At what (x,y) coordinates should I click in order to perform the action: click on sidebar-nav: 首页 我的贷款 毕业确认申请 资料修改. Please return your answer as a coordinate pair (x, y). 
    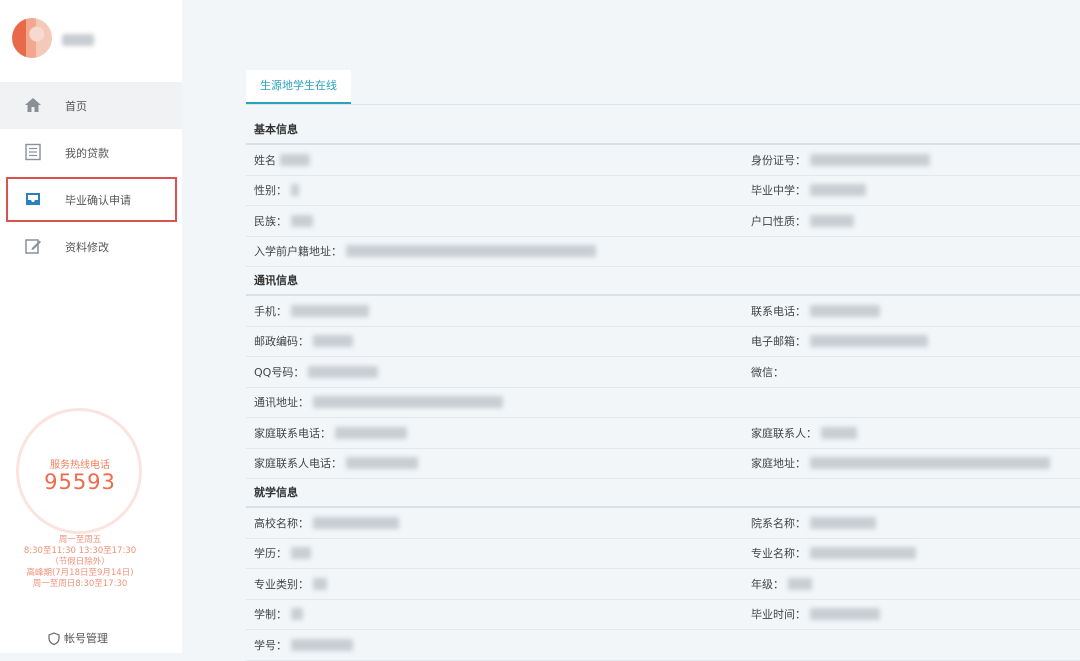
    Looking at the image, I should click on (91, 176).